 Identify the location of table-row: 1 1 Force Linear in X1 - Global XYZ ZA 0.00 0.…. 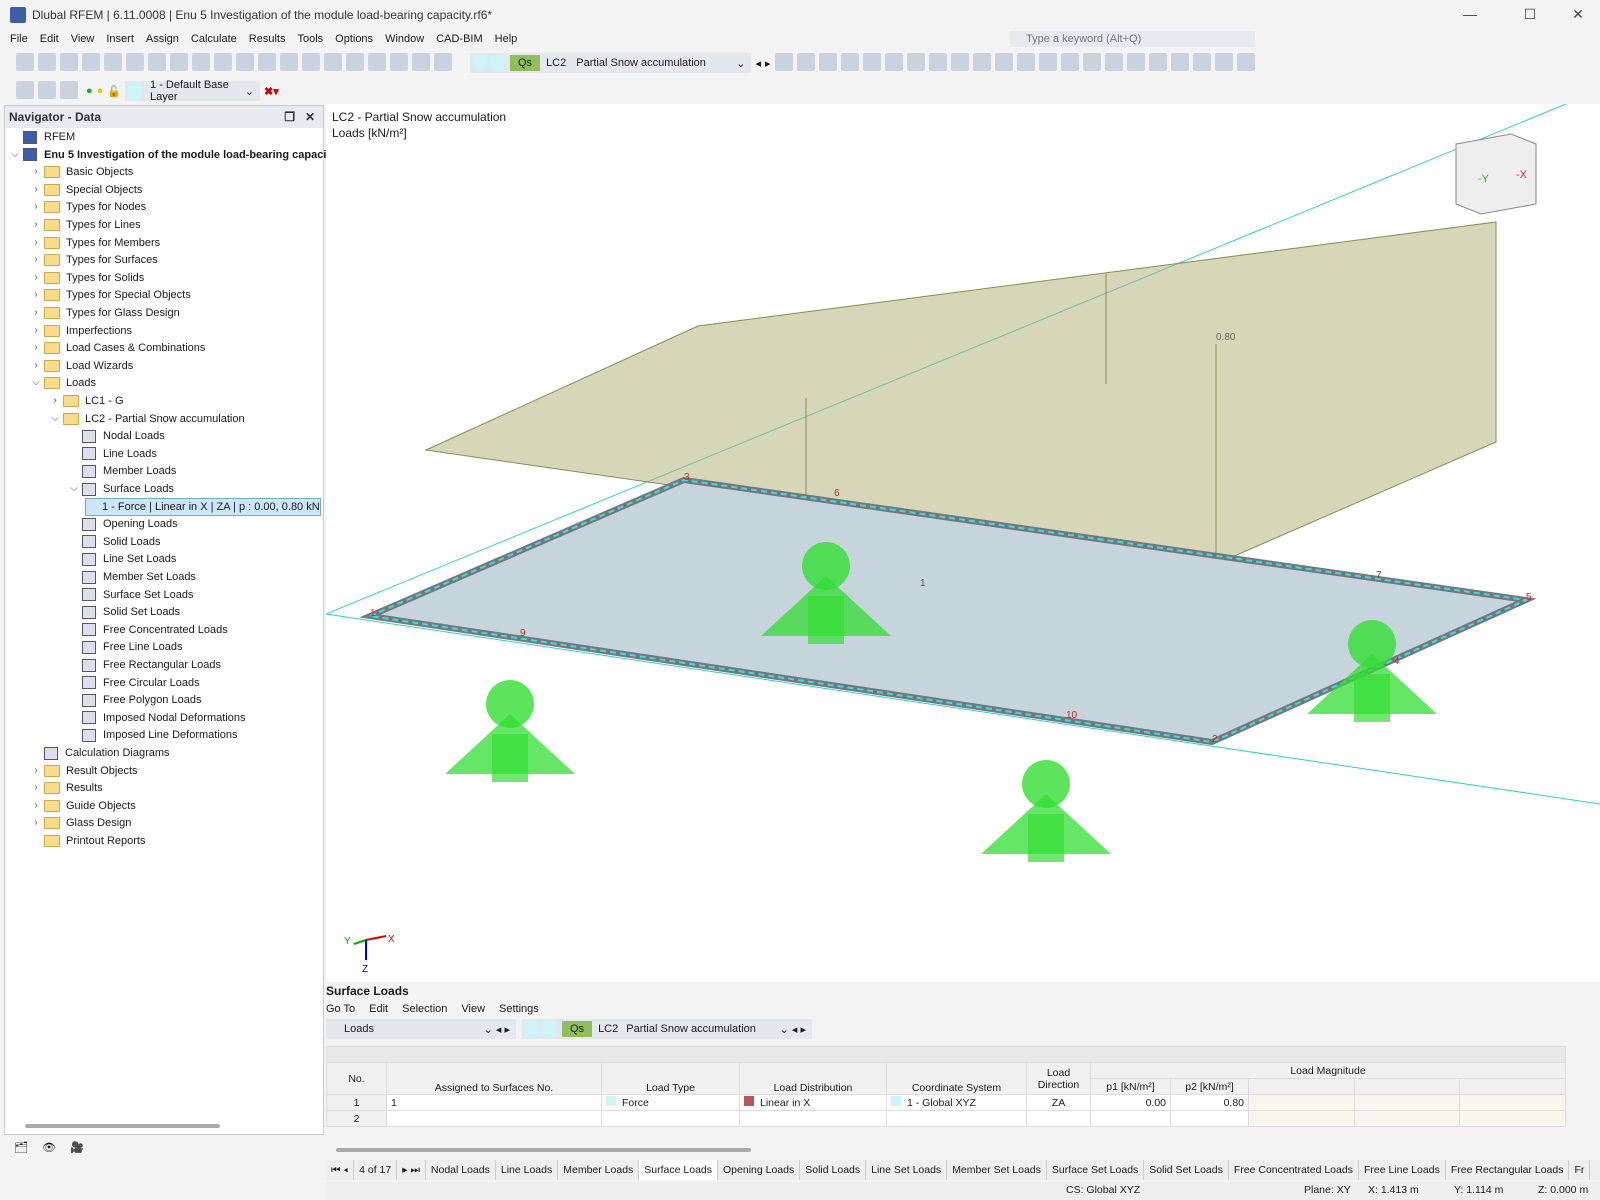
(946, 1102).